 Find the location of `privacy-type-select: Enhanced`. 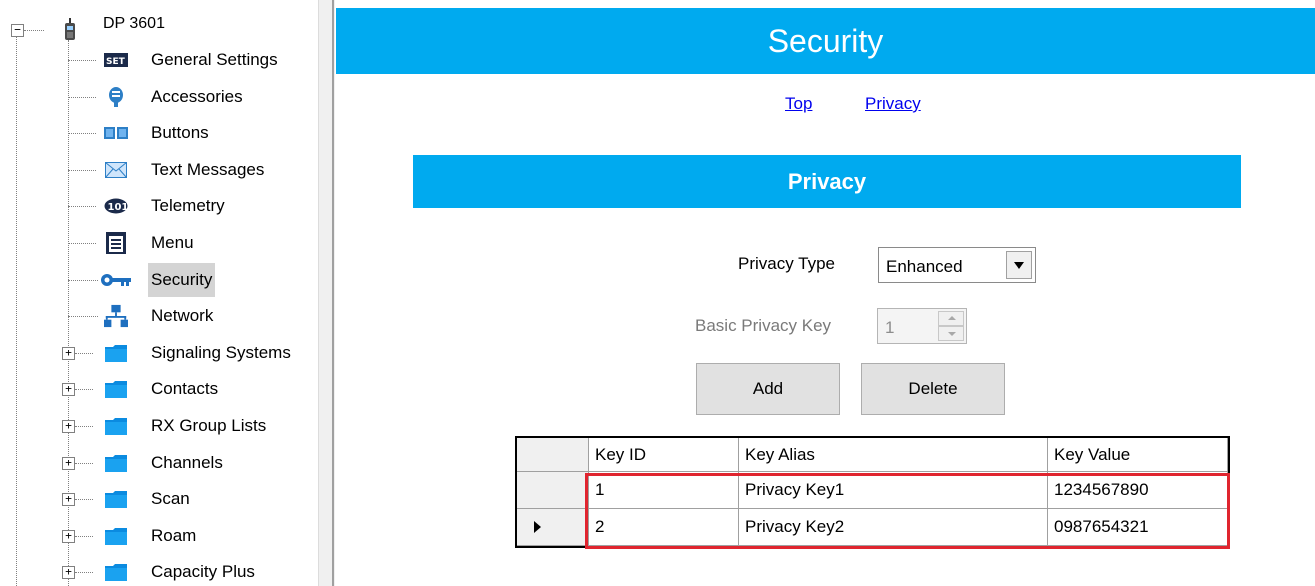

privacy-type-select: Enhanced is located at coordinates (957, 265).